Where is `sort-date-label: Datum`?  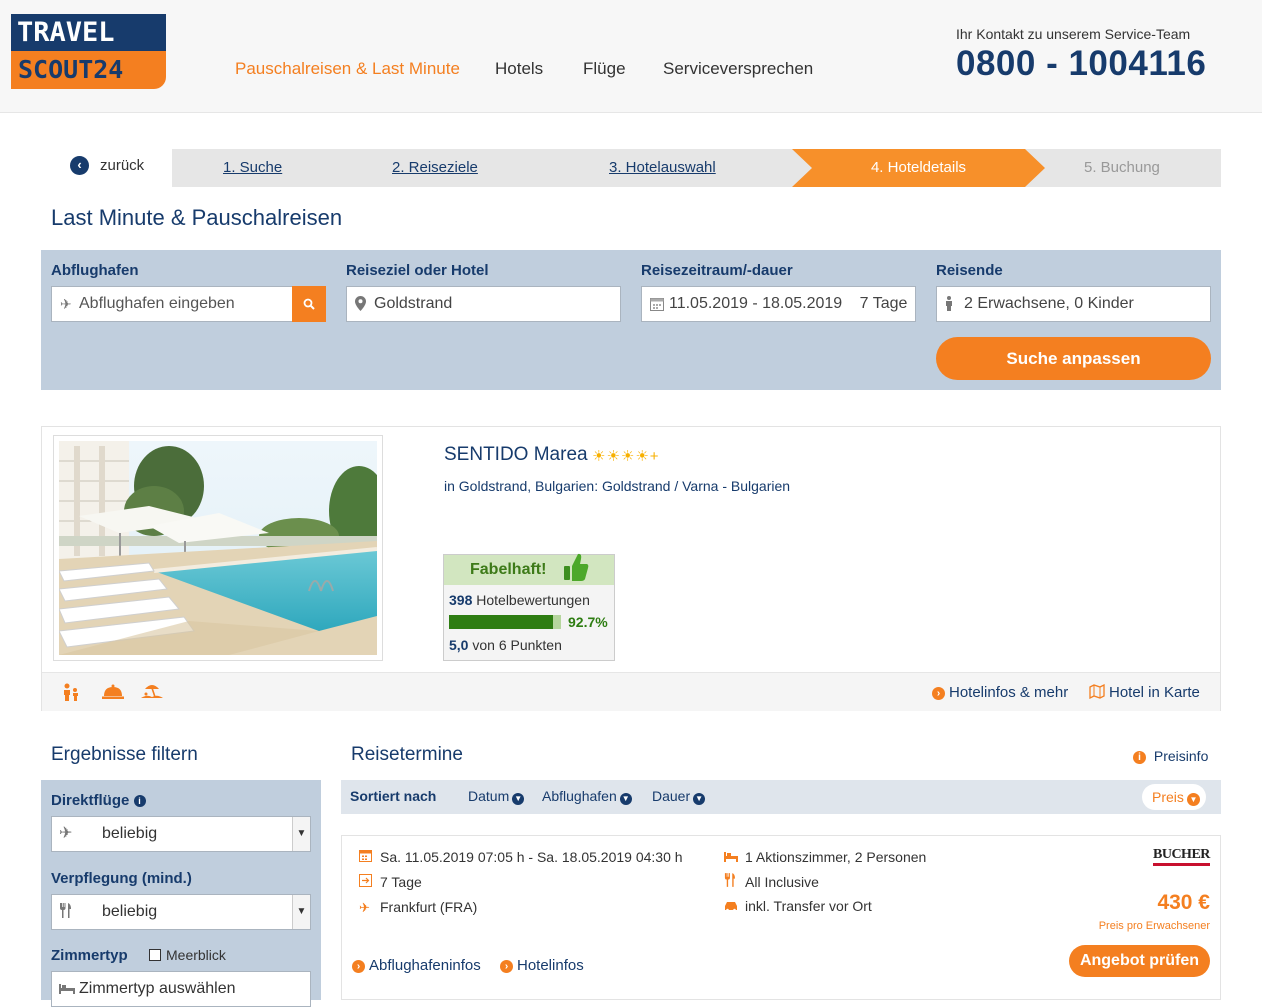 sort-date-label: Datum is located at coordinates (489, 796).